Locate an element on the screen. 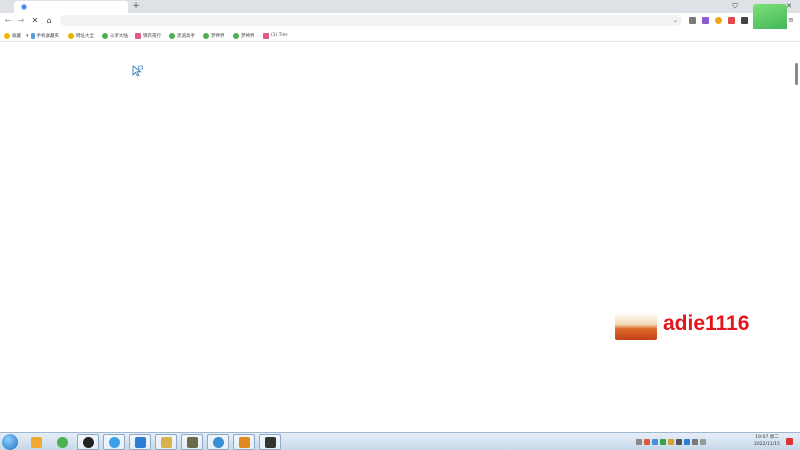 Image resolution: width=800 pixels, height=450 pixels. record-icon is located at coordinates (88, 442).